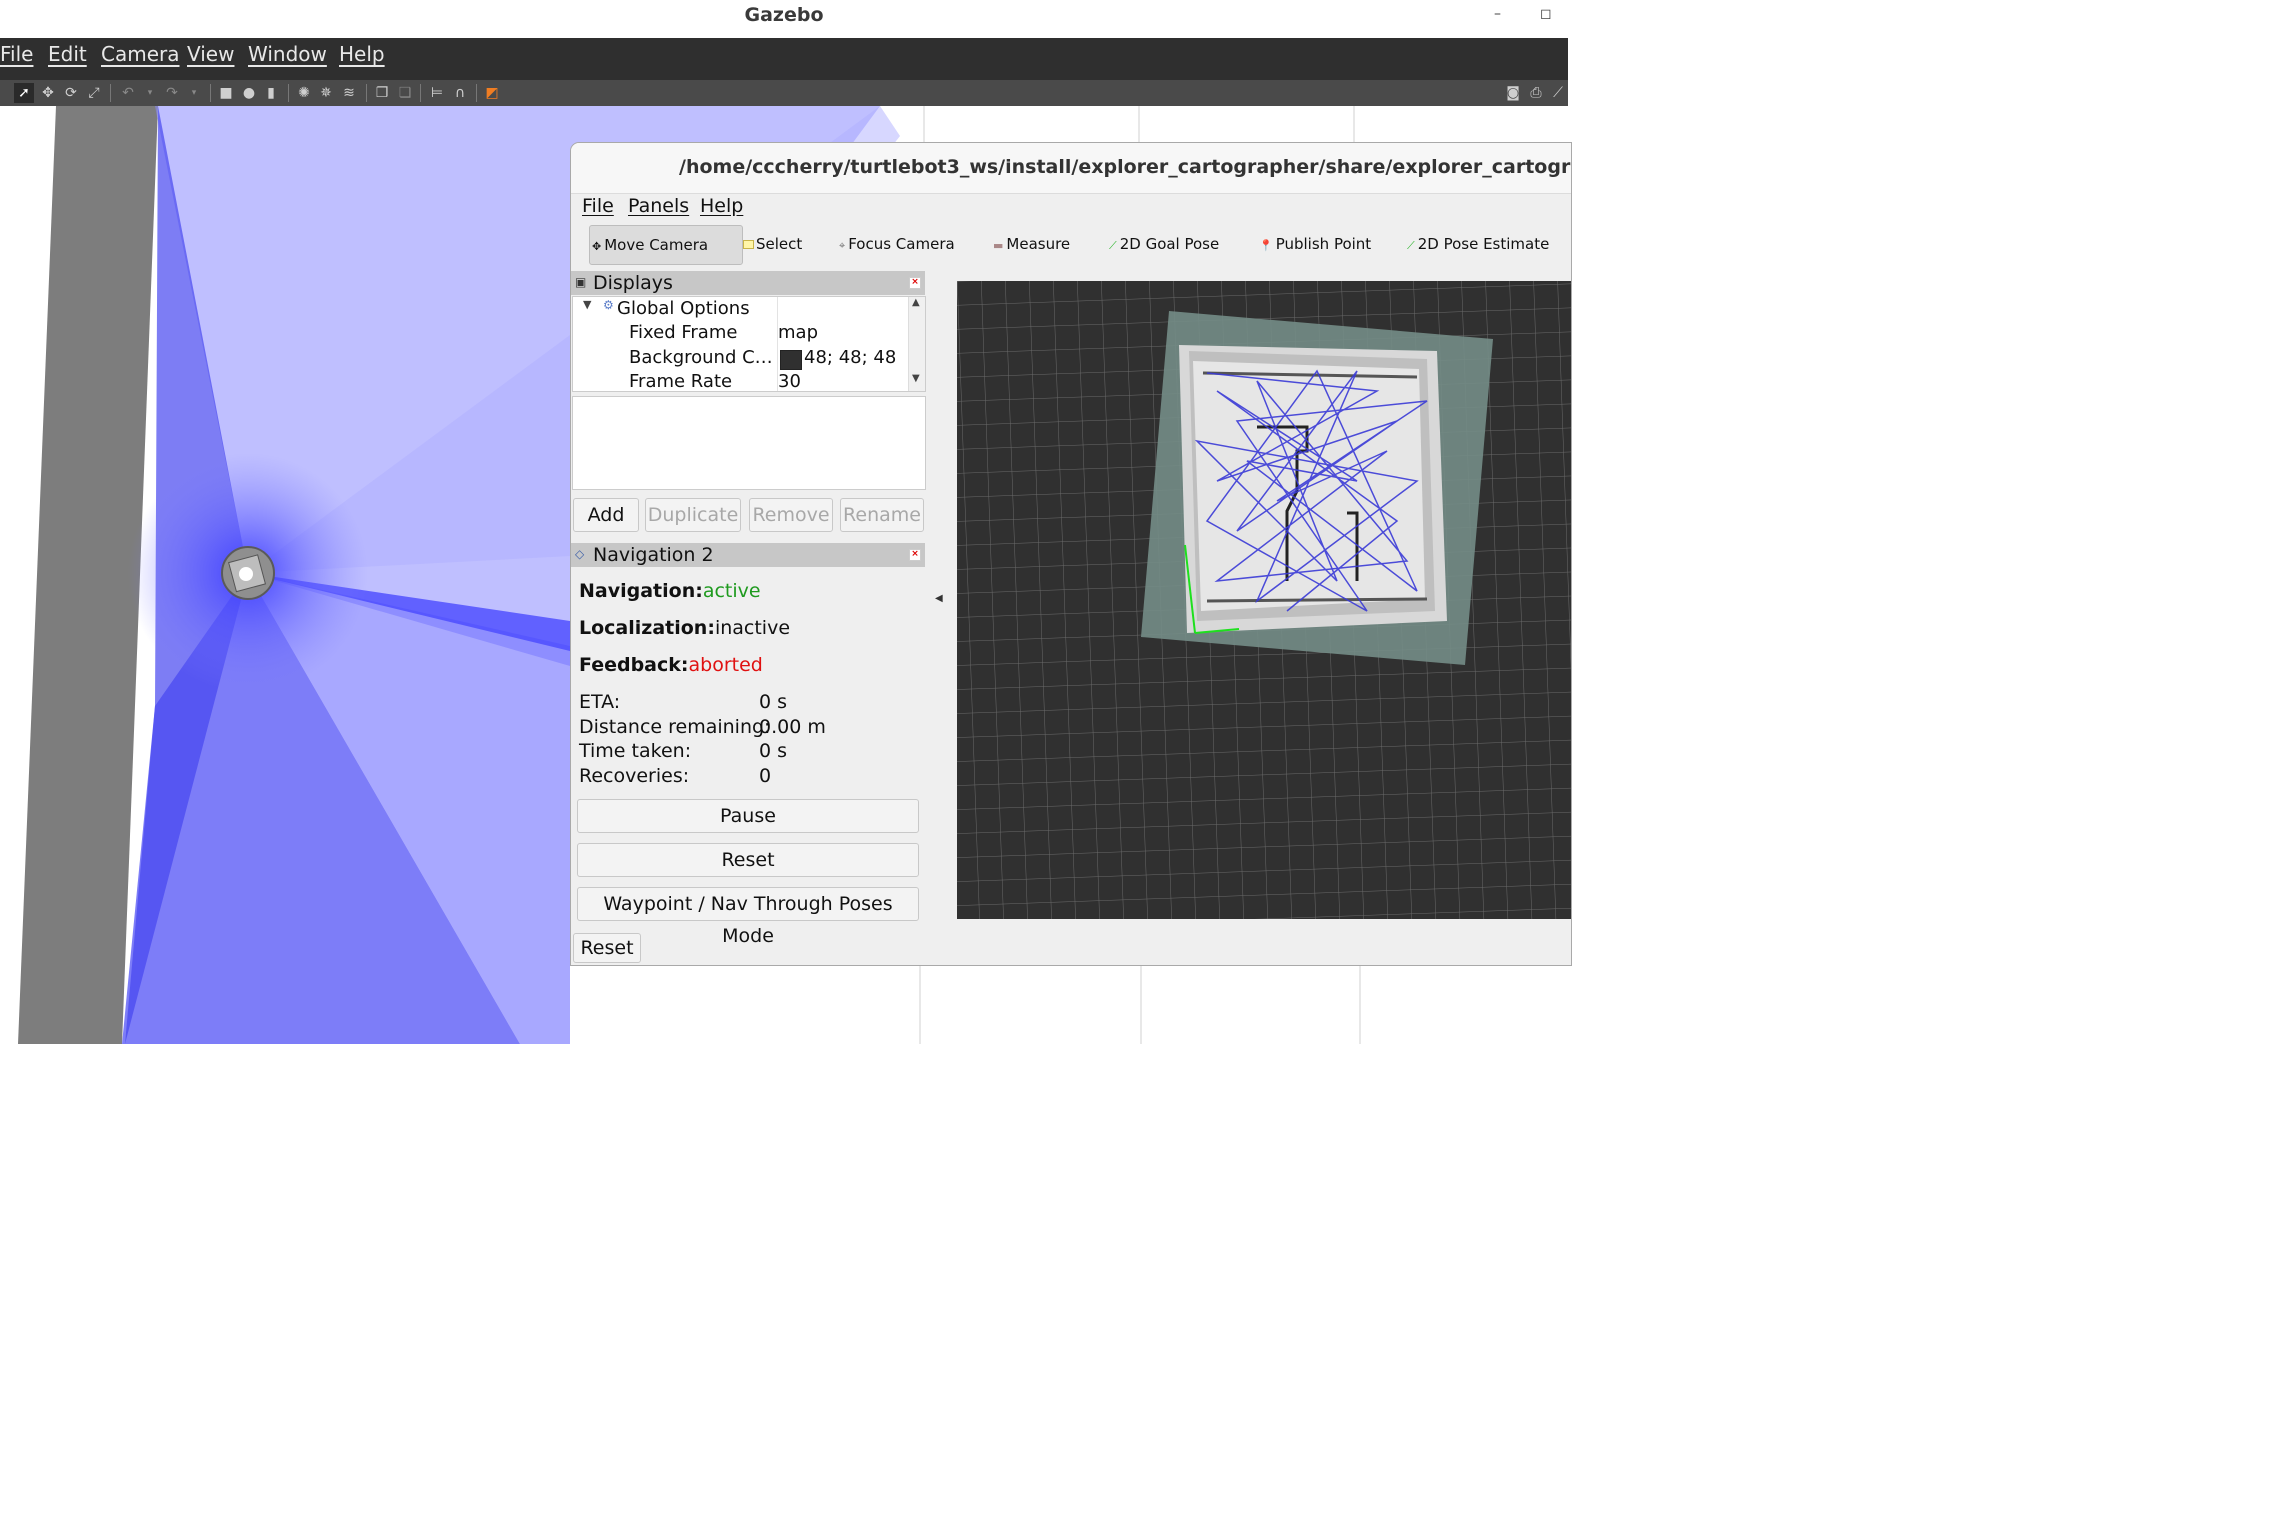 The width and height of the screenshot is (2288, 1524). Describe the element at coordinates (671, 665) in the screenshot. I see `feedback-status: Feedback:aborted` at that location.